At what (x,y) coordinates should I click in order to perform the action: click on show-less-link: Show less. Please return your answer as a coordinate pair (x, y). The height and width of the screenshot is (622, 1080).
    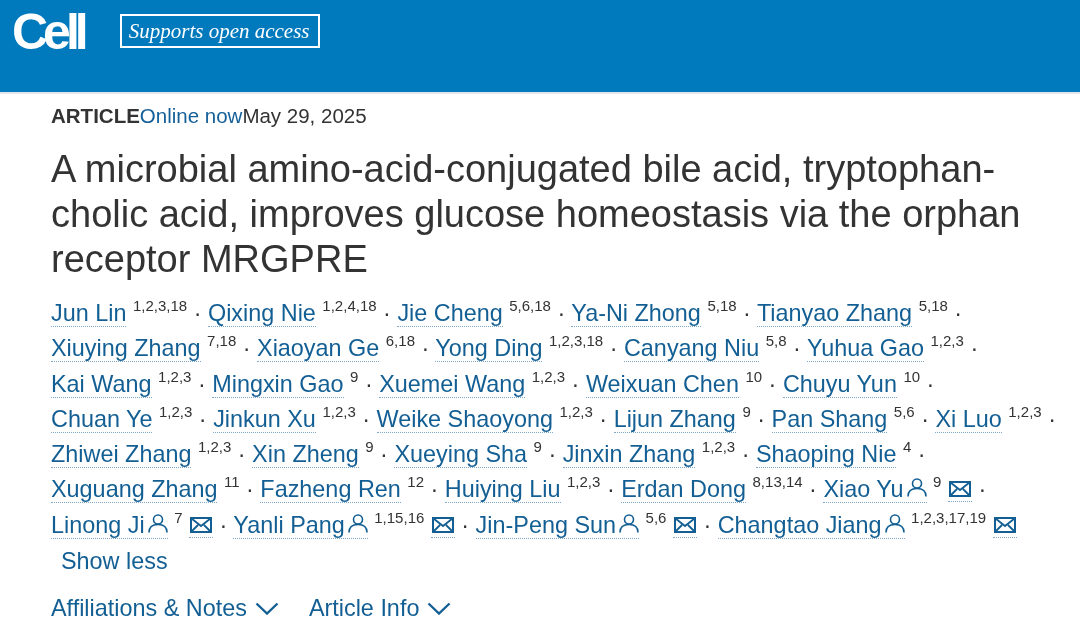
    Looking at the image, I should click on (114, 561).